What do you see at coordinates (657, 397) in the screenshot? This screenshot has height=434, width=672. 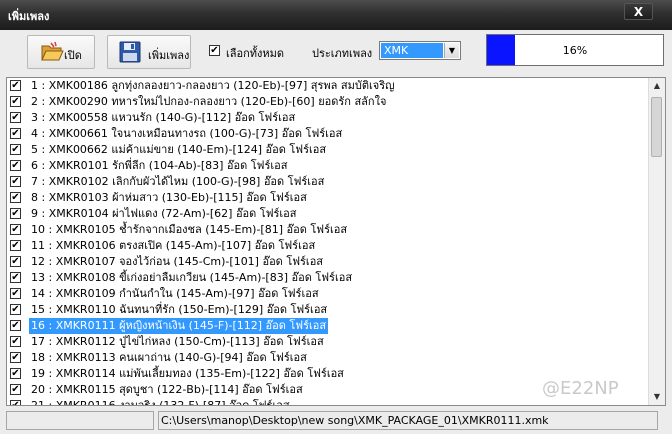 I see `scroll-down-icon: ▼` at bounding box center [657, 397].